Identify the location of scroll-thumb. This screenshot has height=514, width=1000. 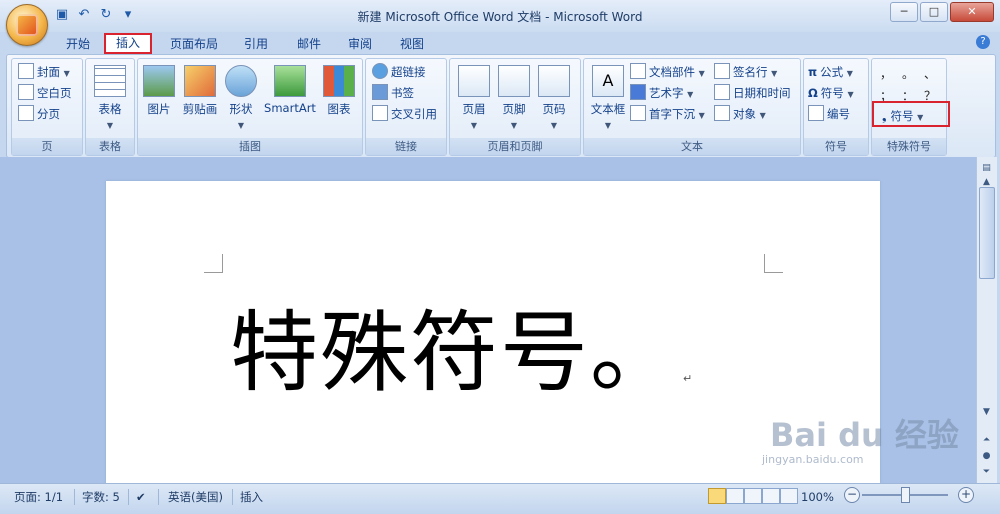
(987, 233).